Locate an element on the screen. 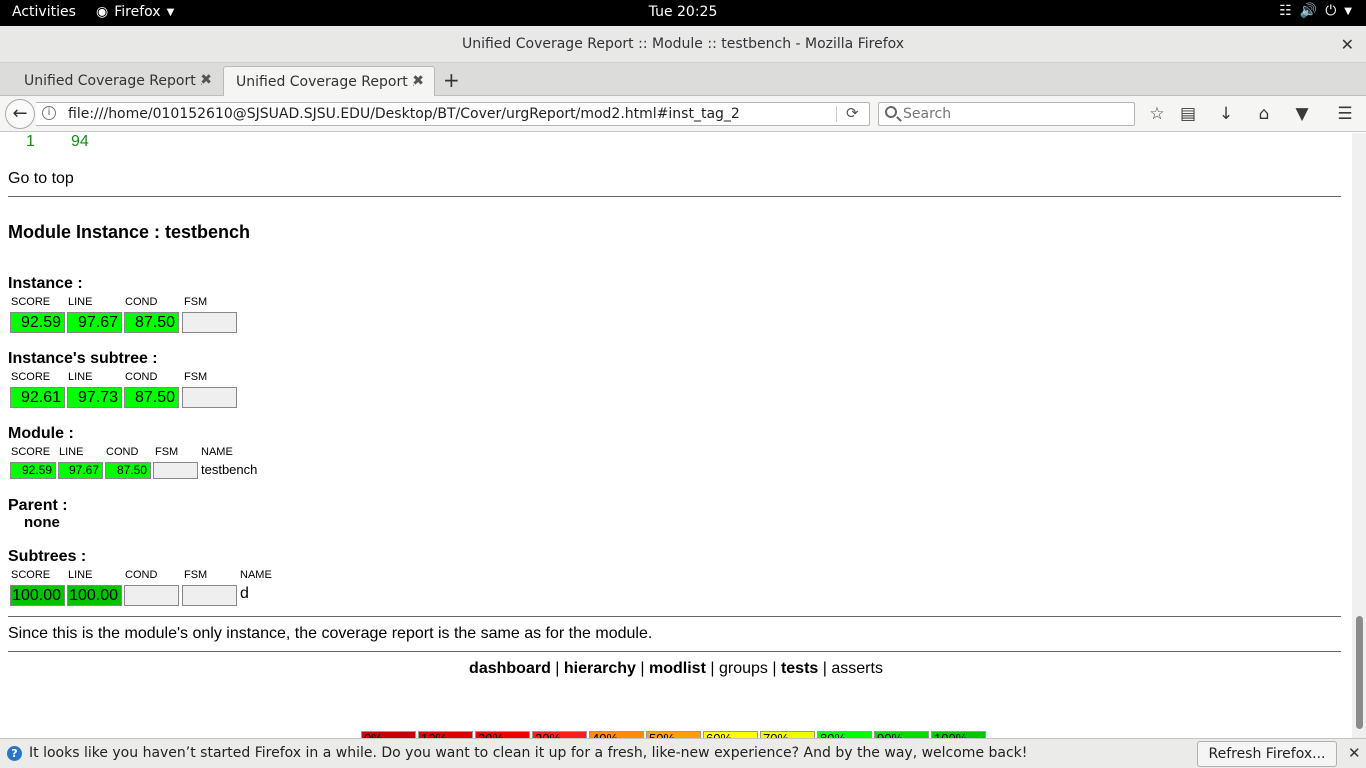  legend-cell: 100% is located at coordinates (958, 734).